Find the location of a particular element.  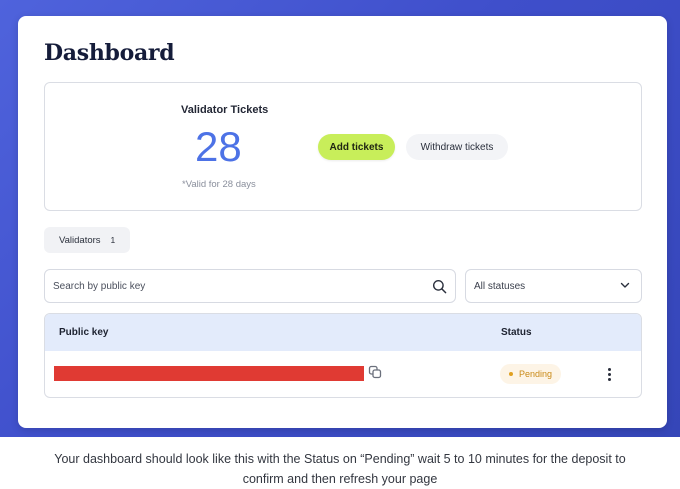

status-filter-select: All statuses is located at coordinates (553, 286).